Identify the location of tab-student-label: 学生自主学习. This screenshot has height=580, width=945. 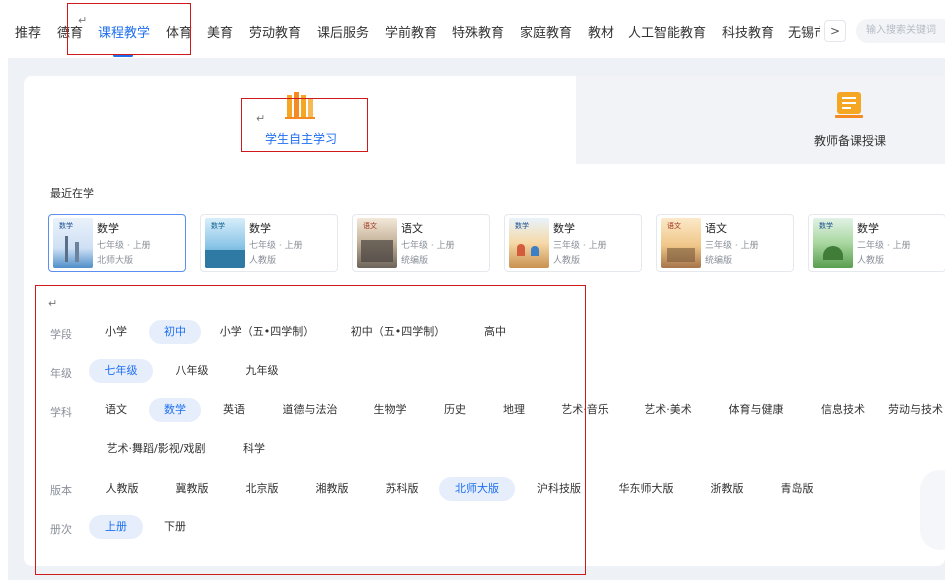
(301, 139).